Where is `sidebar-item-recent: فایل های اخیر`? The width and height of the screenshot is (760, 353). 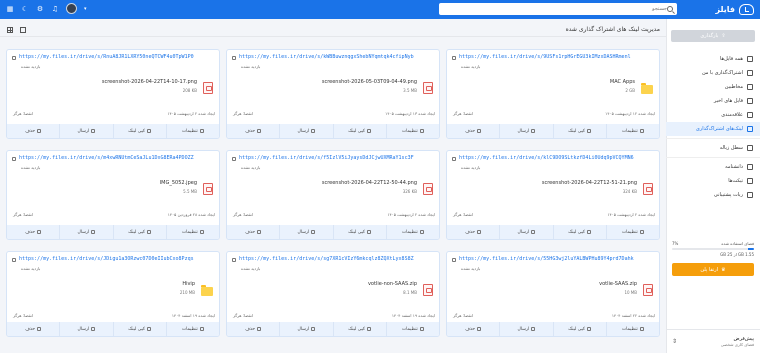
sidebar-item-recent: فایل های اخیر is located at coordinates (713, 101).